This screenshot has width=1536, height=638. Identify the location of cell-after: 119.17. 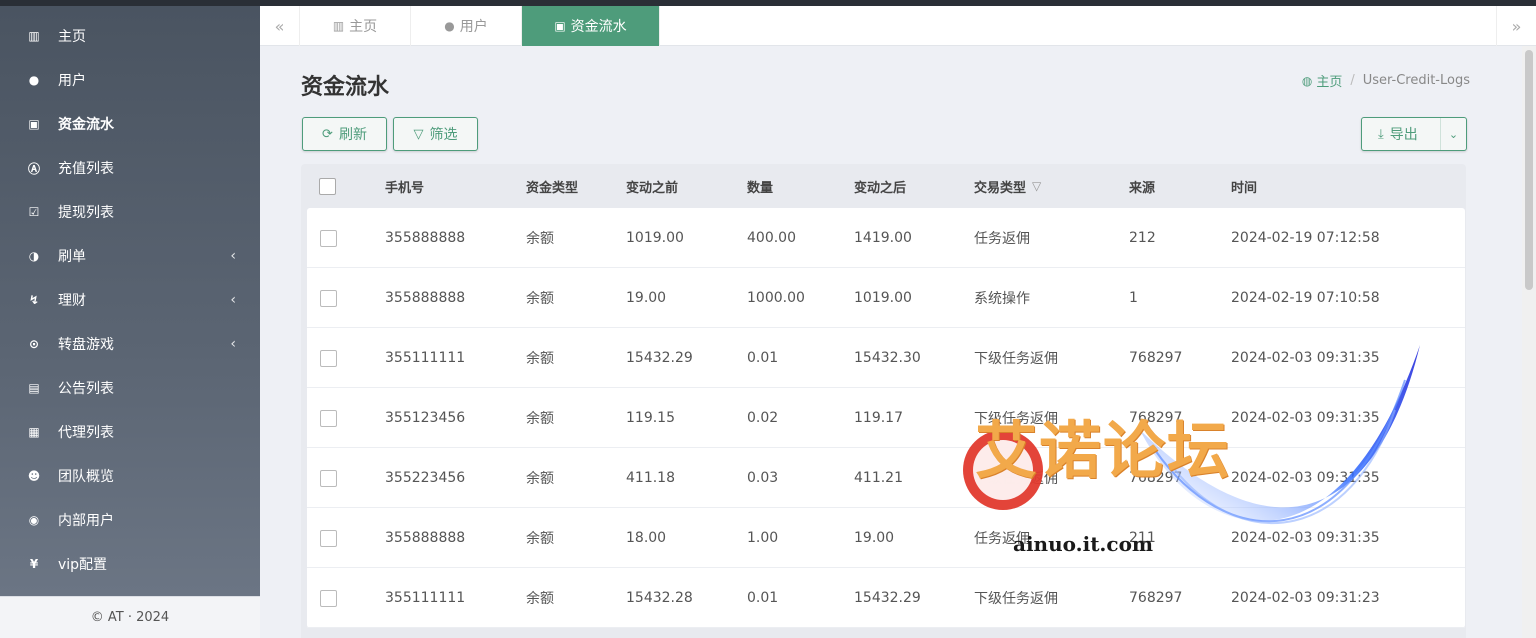
(878, 418).